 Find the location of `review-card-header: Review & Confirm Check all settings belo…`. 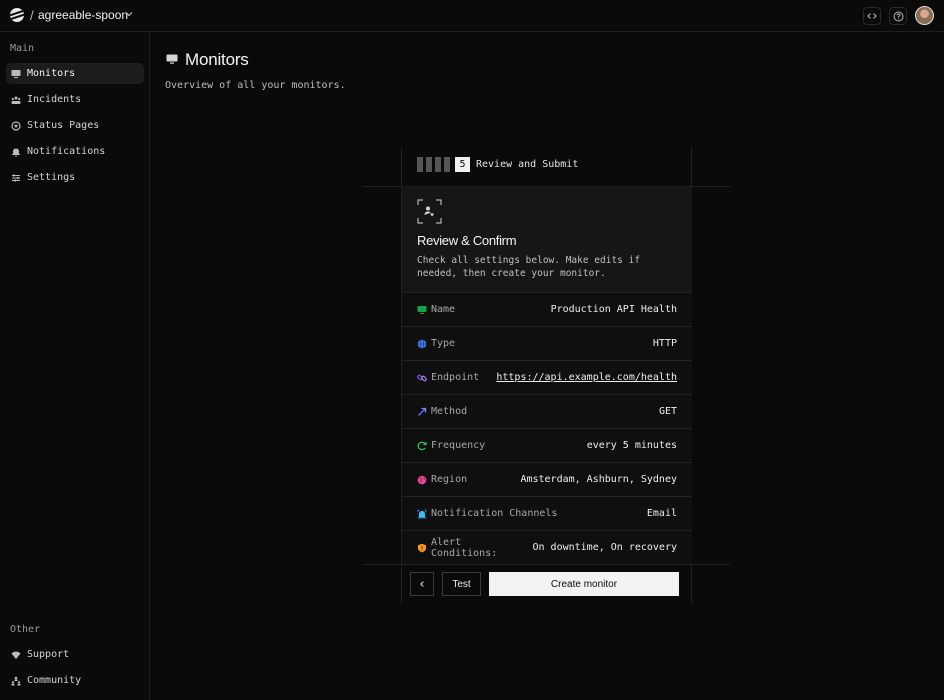

review-card-header: Review & Confirm Check all settings belo… is located at coordinates (547, 239).